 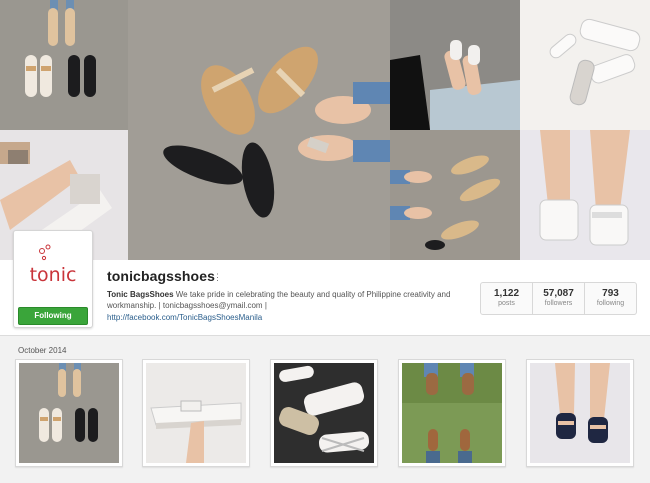 What do you see at coordinates (610, 303) in the screenshot?
I see `stat-following-label: following` at bounding box center [610, 303].